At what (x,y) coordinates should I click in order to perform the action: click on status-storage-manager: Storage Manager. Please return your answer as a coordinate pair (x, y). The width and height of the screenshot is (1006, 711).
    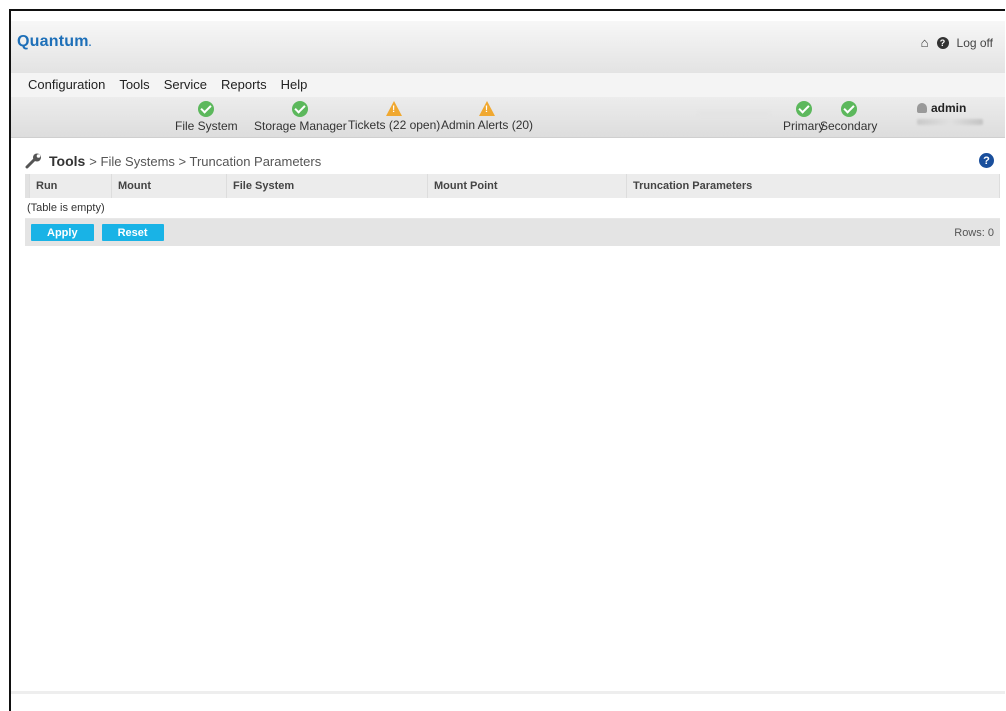
    Looking at the image, I should click on (300, 117).